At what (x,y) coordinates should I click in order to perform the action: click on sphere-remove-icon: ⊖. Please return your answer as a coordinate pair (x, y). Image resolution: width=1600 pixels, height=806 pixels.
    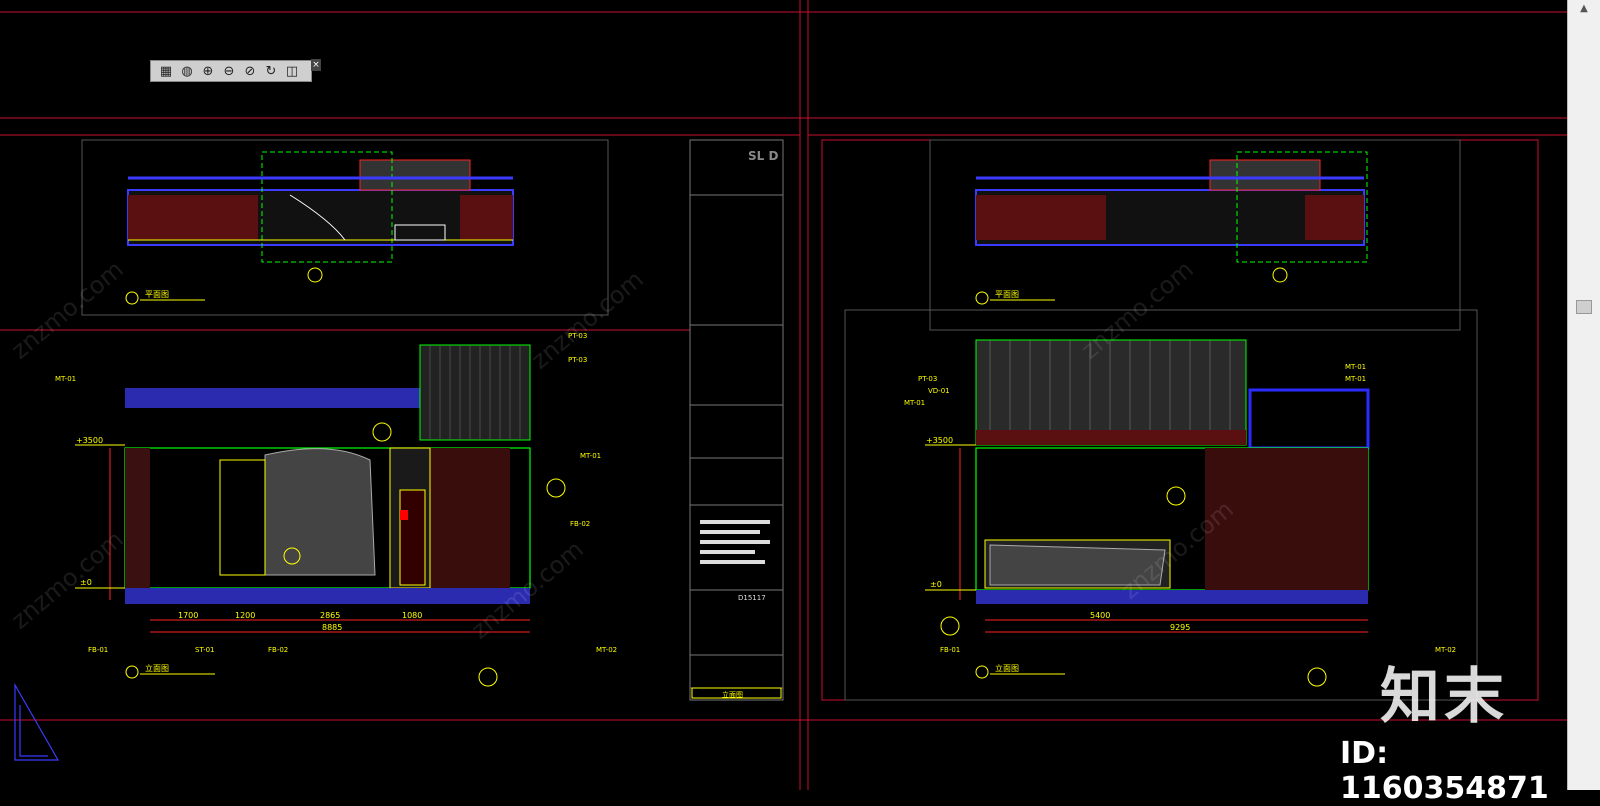
    Looking at the image, I should click on (229, 71).